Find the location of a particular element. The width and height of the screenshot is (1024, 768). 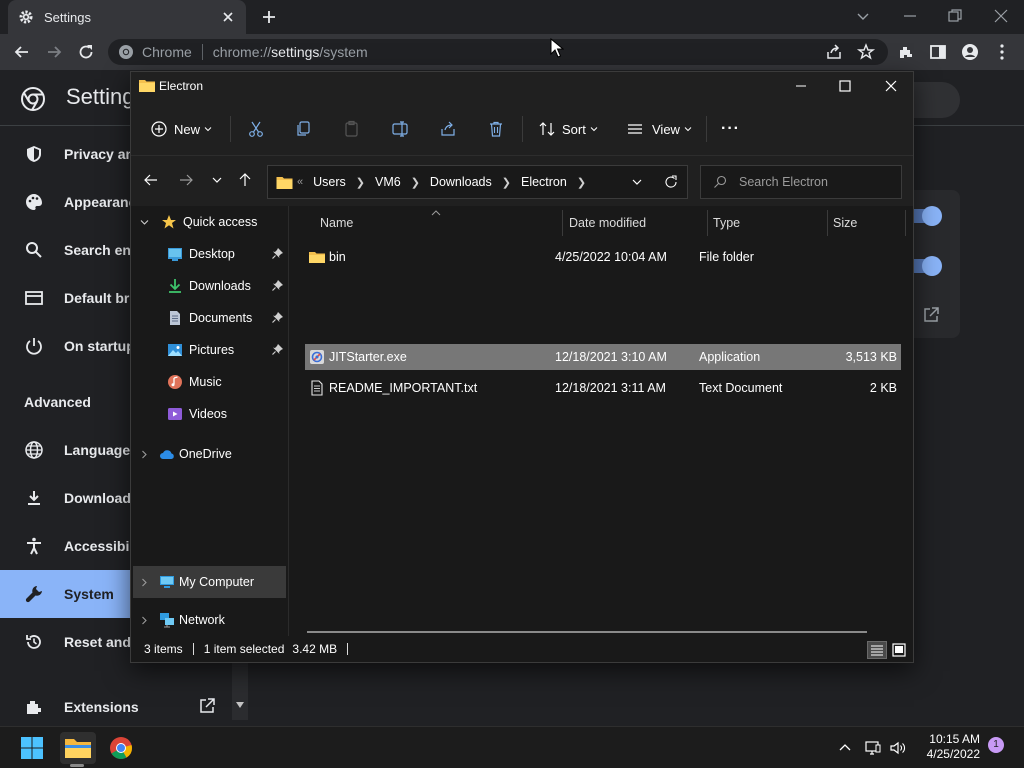

nav-desktop: Desktop is located at coordinates (210, 254).